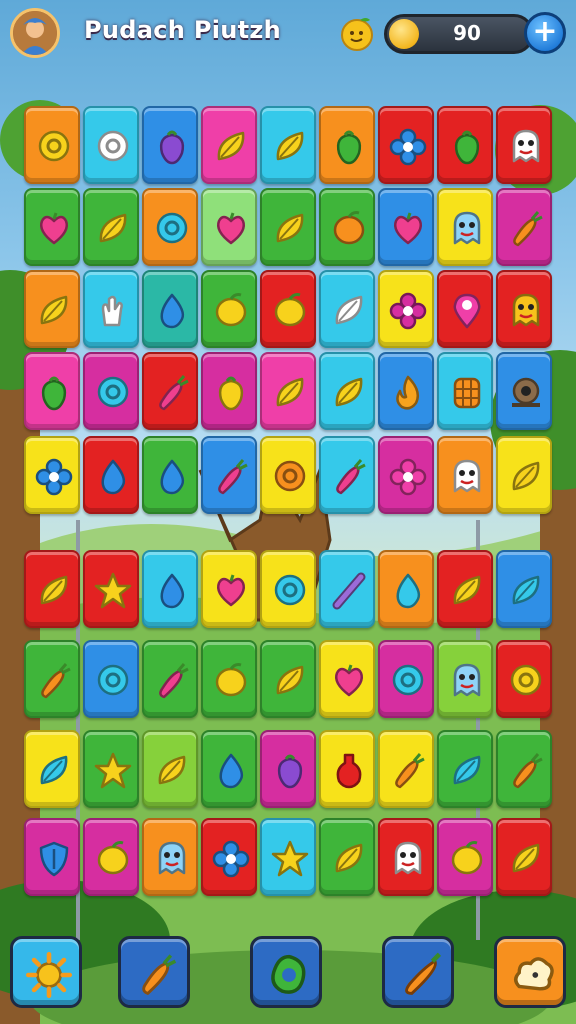  What do you see at coordinates (524, 145) in the screenshot?
I see `tile-r1-c9` at bounding box center [524, 145].